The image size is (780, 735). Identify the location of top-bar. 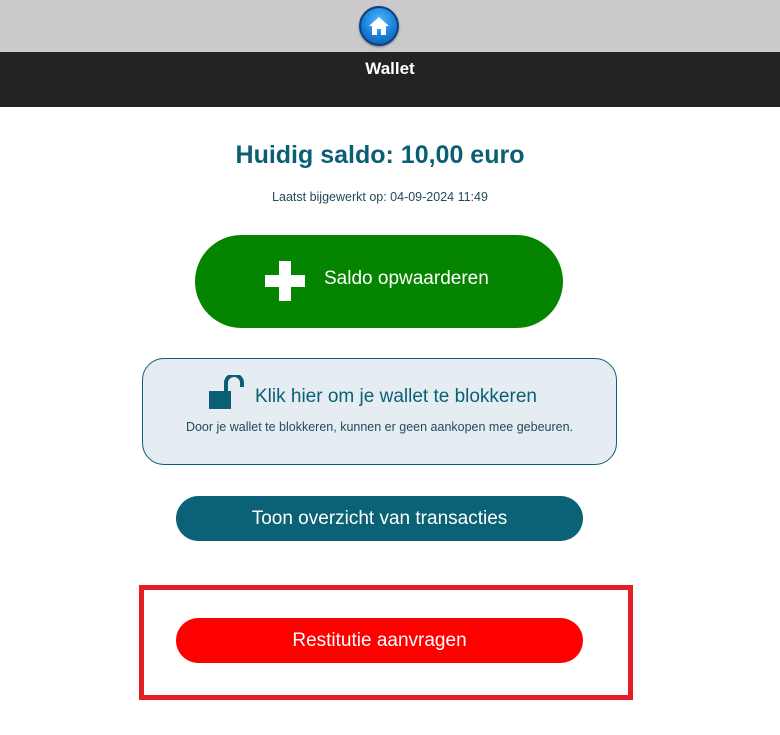
(390, 26).